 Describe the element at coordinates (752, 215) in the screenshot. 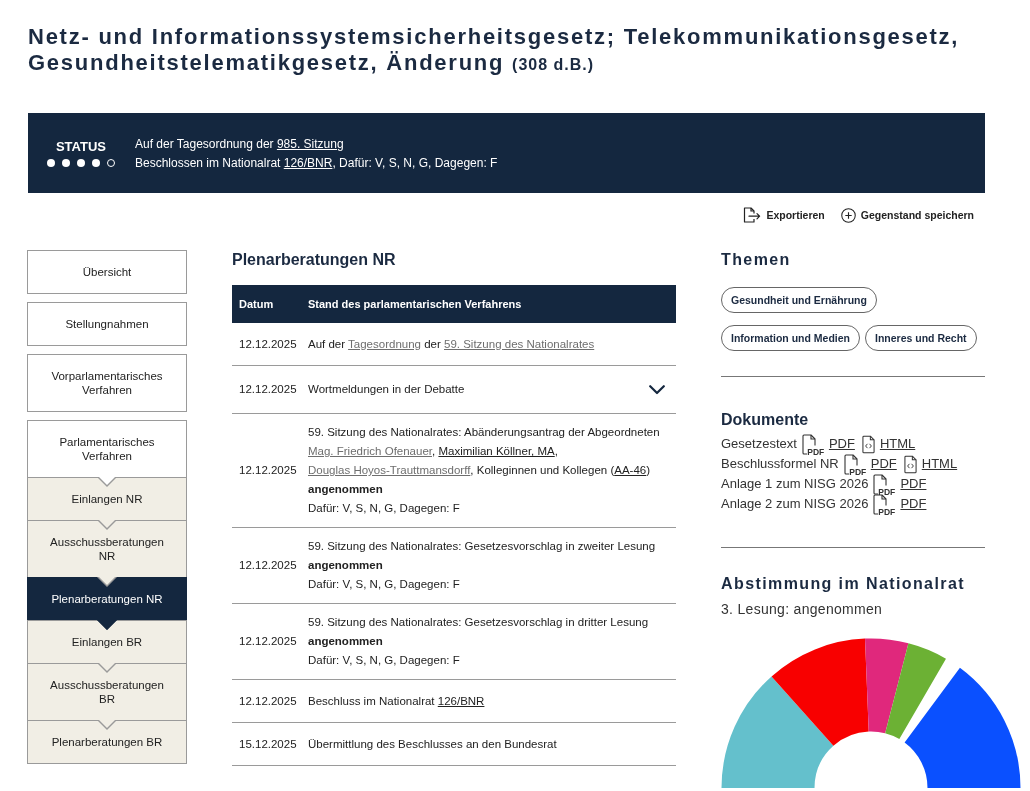

I see `export-icon` at that location.